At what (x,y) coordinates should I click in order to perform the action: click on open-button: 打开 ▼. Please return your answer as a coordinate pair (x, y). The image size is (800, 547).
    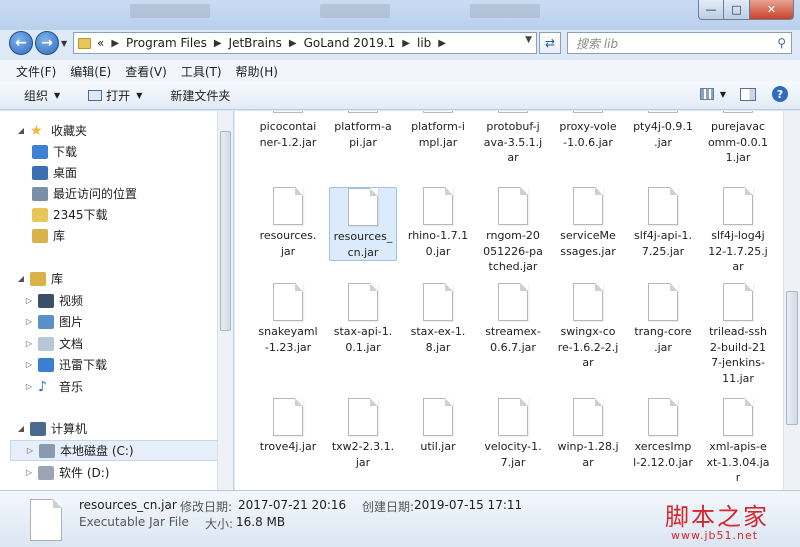
    Looking at the image, I should click on (115, 95).